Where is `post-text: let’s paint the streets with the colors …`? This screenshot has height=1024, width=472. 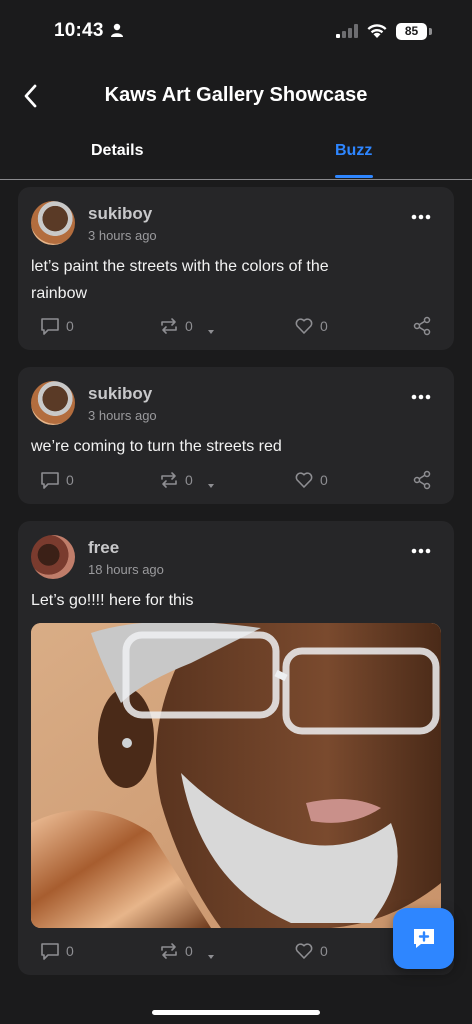 post-text: let’s paint the streets with the colors … is located at coordinates (231, 280).